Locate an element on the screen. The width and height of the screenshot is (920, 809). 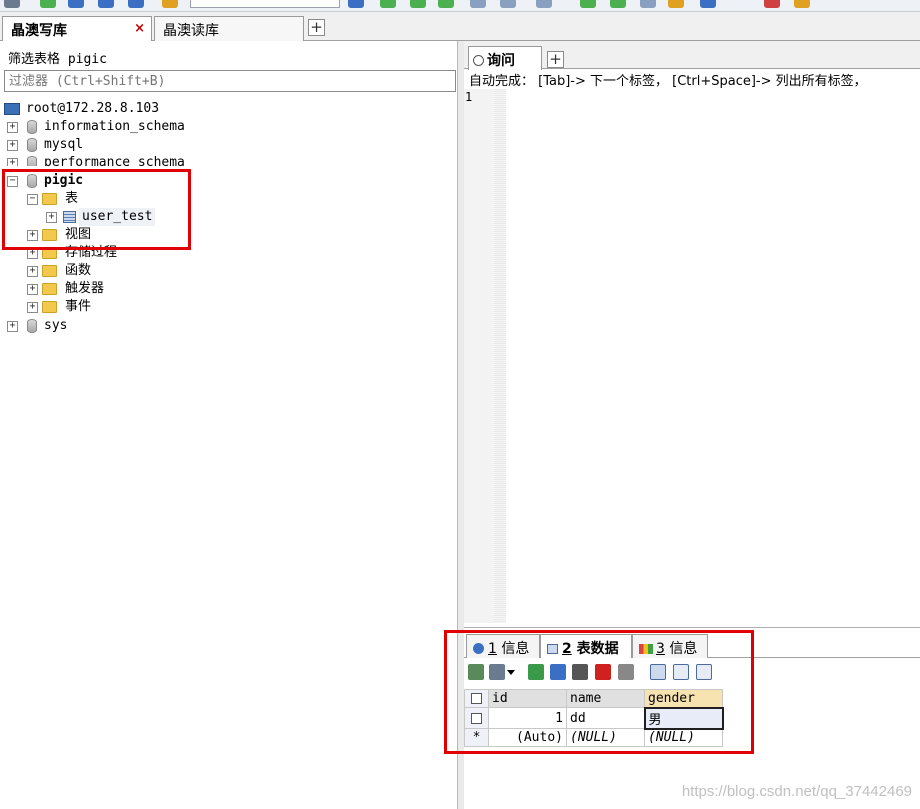
database-select is located at coordinates (265, 4).